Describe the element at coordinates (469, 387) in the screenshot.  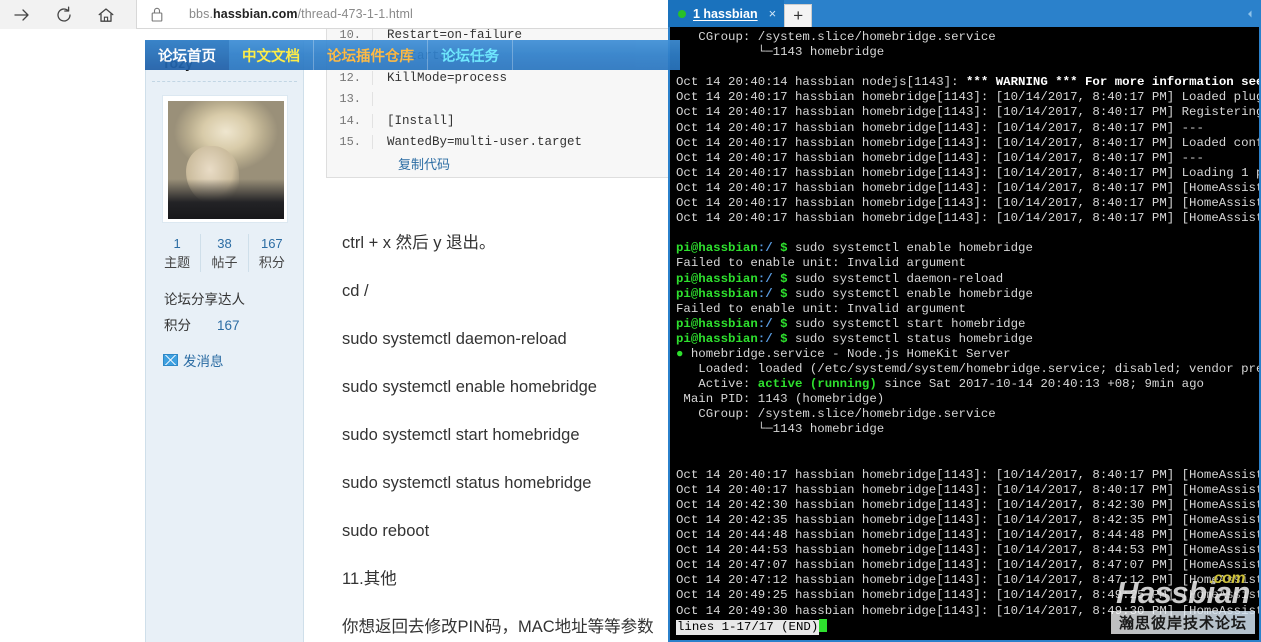
I see `post-paragraph: sudo systemctl enable homebridge` at that location.